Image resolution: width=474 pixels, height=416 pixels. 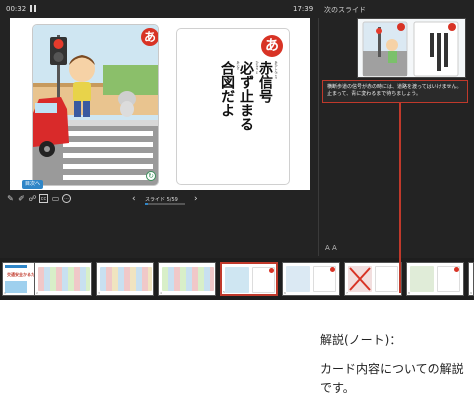 I want to click on thumbnail-4: 4, so click(x=187, y=279).